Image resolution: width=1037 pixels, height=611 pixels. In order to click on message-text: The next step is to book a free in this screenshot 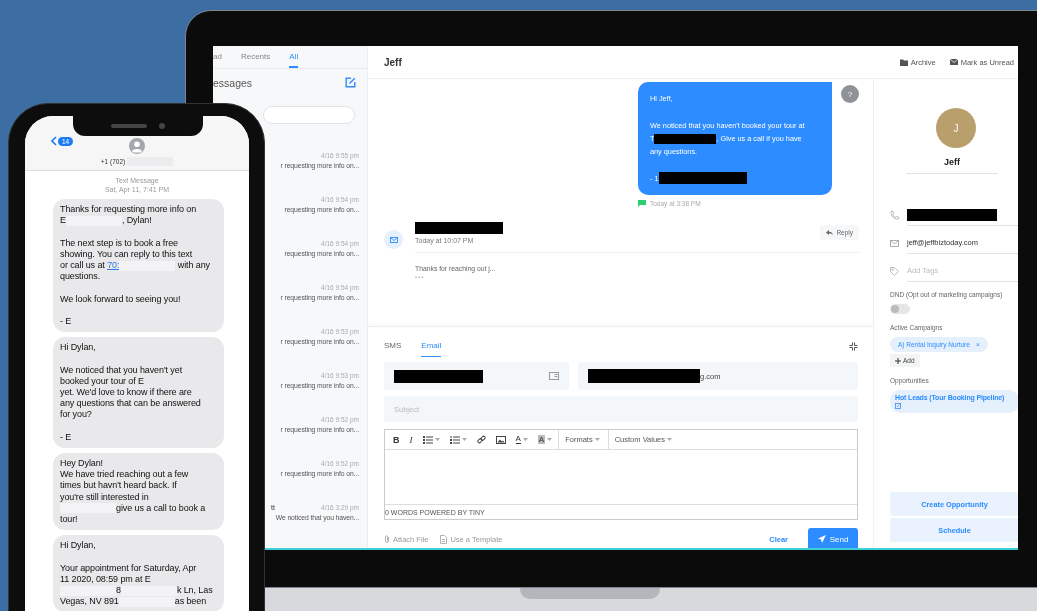, I will do `click(119, 243)`.